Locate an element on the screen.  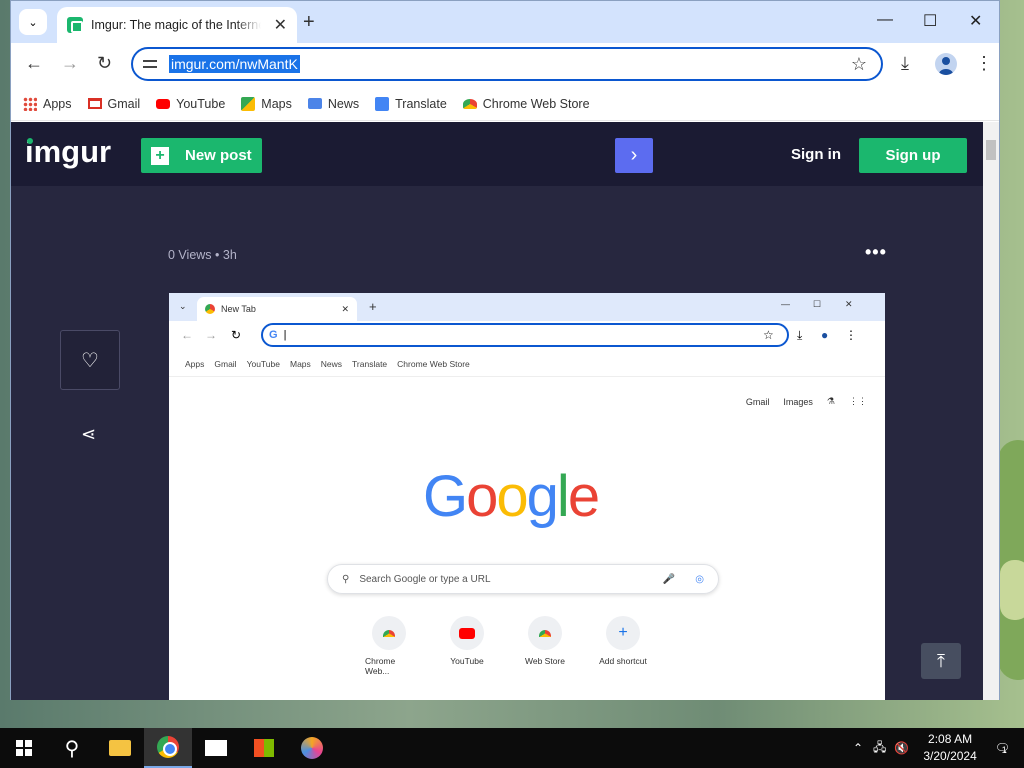
maximize-icon: ☐ is located at coordinates (930, 21).